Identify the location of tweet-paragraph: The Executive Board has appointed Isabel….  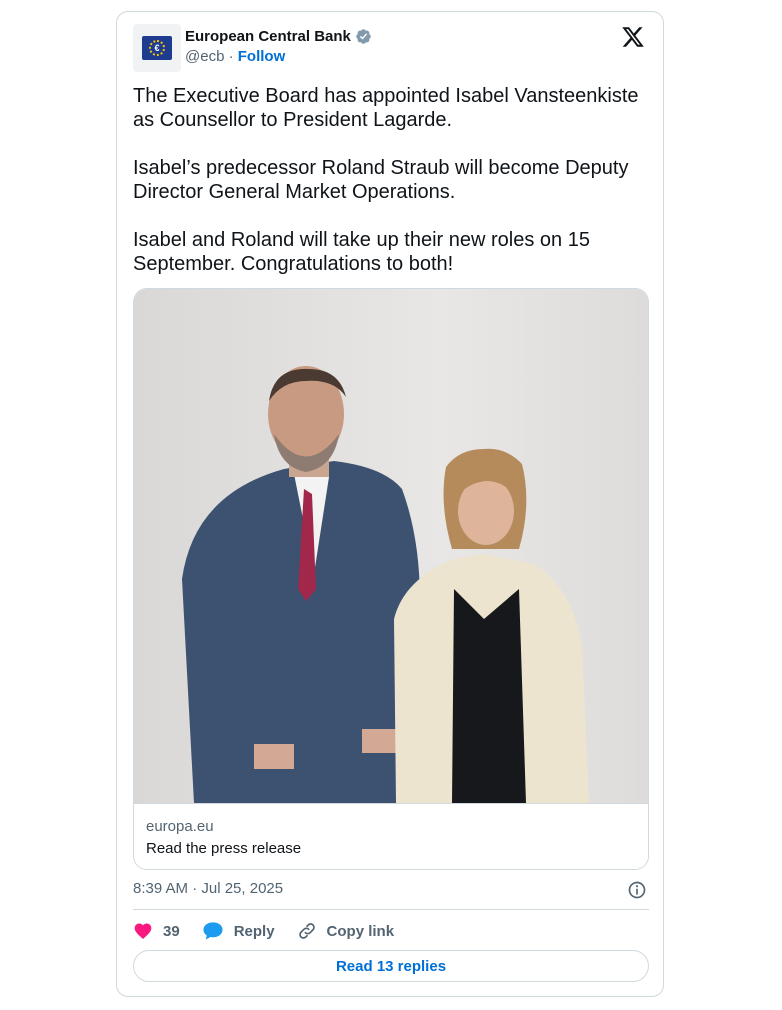
(386, 108).